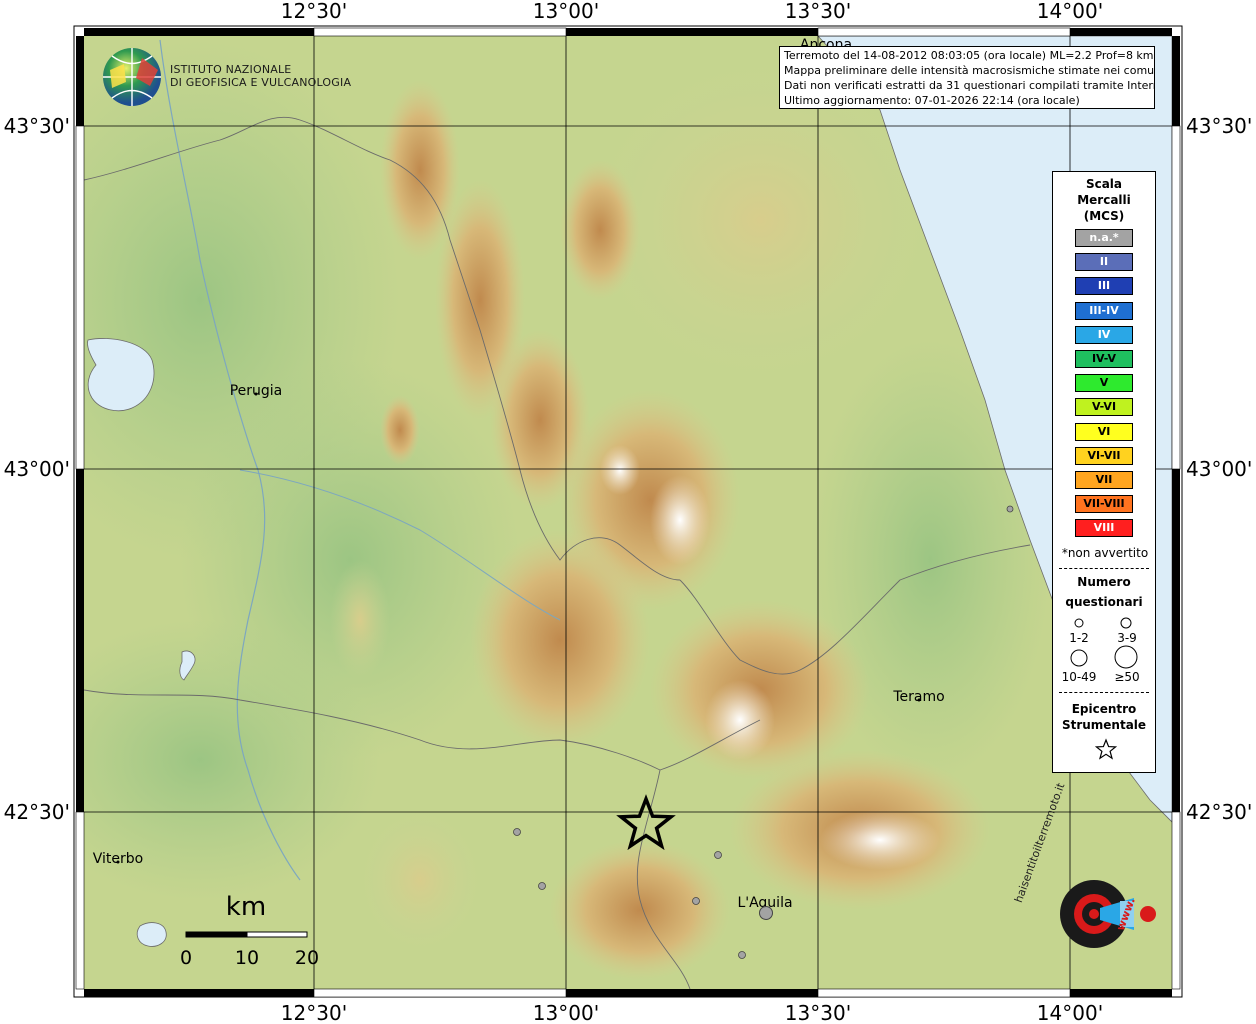  I want to click on legend-title: Numero, so click(1104, 582).